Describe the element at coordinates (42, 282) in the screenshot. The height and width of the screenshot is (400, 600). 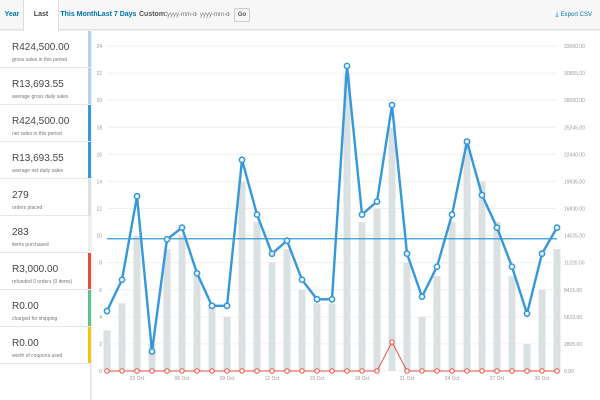
I see `legend-description: refunded 0 orders (0 items)` at that location.